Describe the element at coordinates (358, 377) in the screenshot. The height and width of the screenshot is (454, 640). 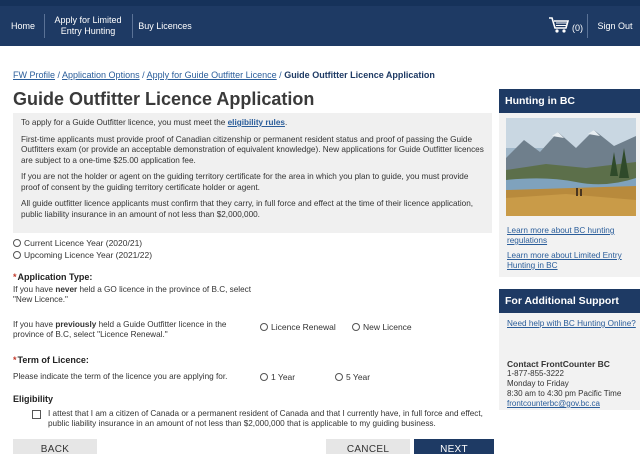
I see `term-5-year-label: 5 Year` at that location.